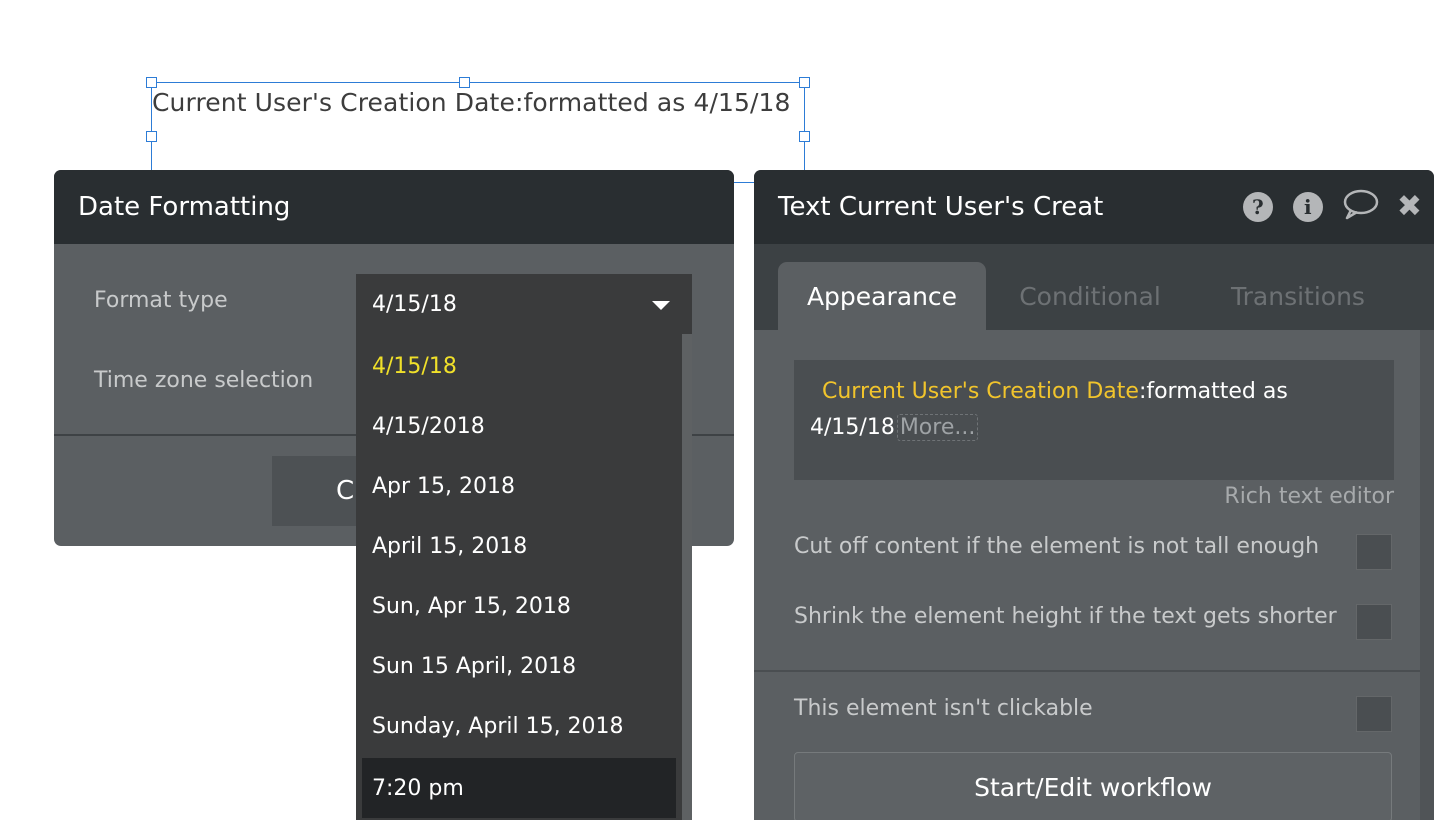  Describe the element at coordinates (516, 426) in the screenshot. I see `format-option: 4/15/2018` at that location.